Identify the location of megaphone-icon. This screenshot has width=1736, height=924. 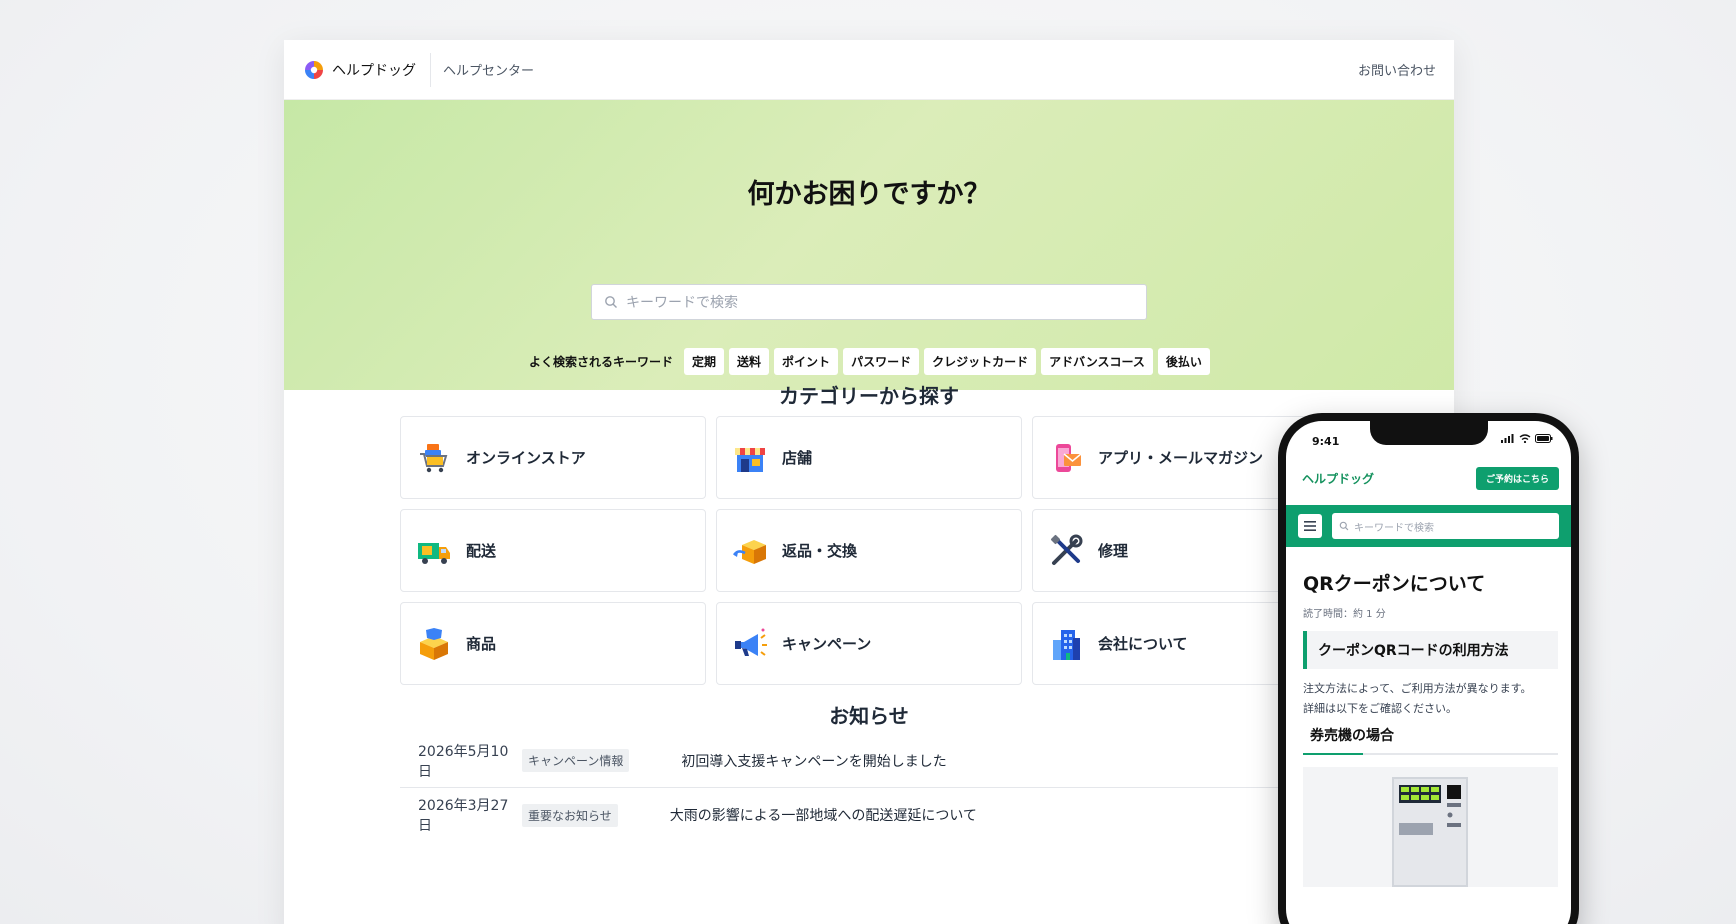
(751, 642).